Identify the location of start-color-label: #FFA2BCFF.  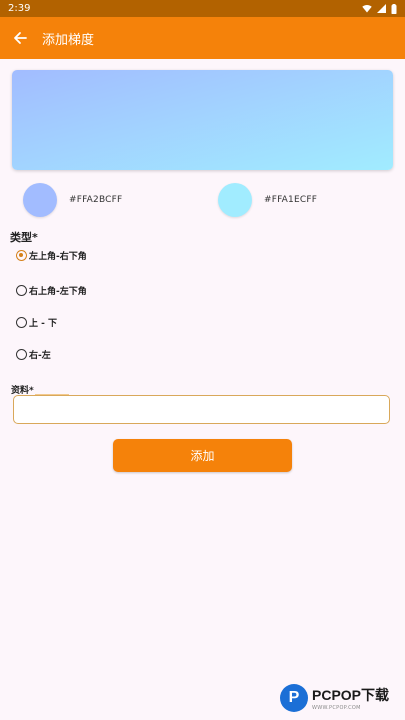
(96, 200).